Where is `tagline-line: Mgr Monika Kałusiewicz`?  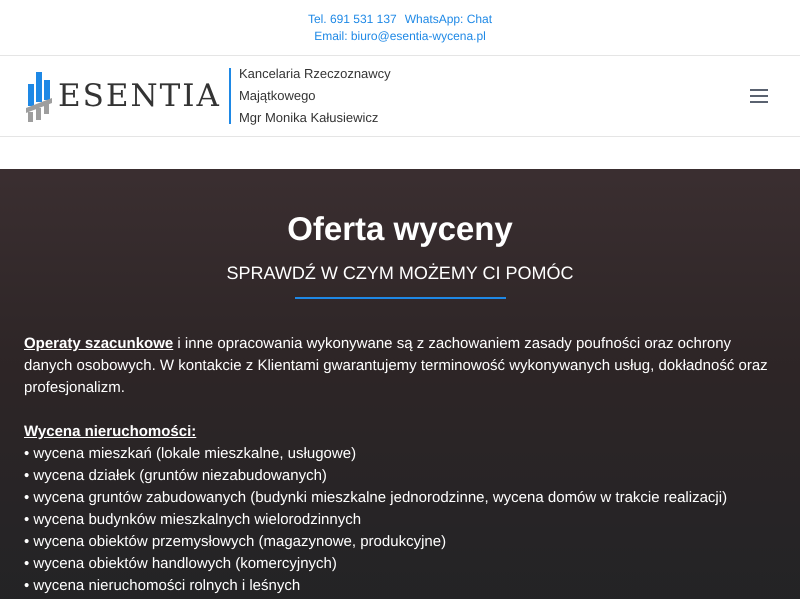 tagline-line: Mgr Monika Kałusiewicz is located at coordinates (309, 118).